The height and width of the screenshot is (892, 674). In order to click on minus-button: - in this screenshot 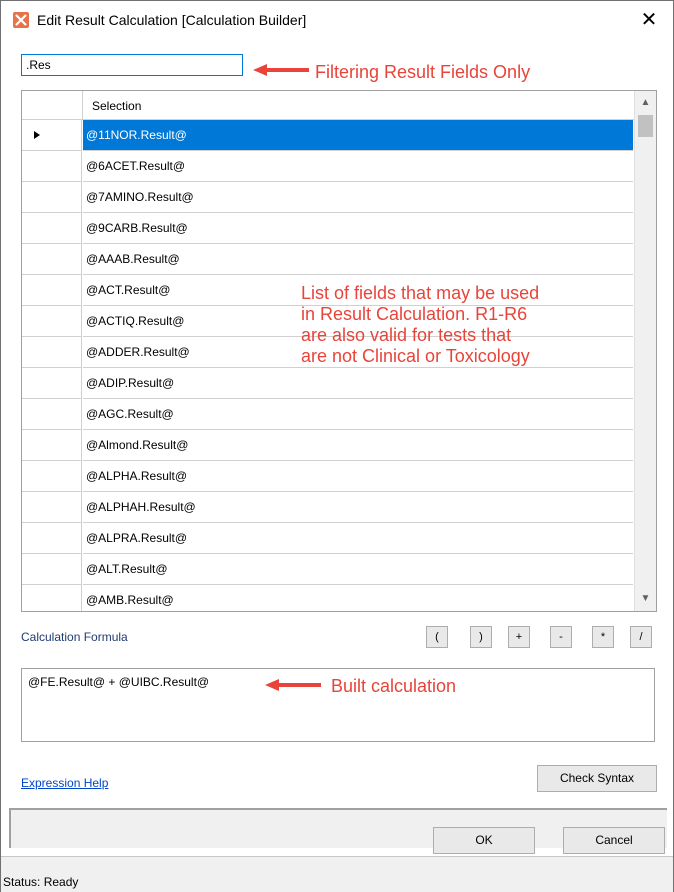, I will do `click(561, 637)`.